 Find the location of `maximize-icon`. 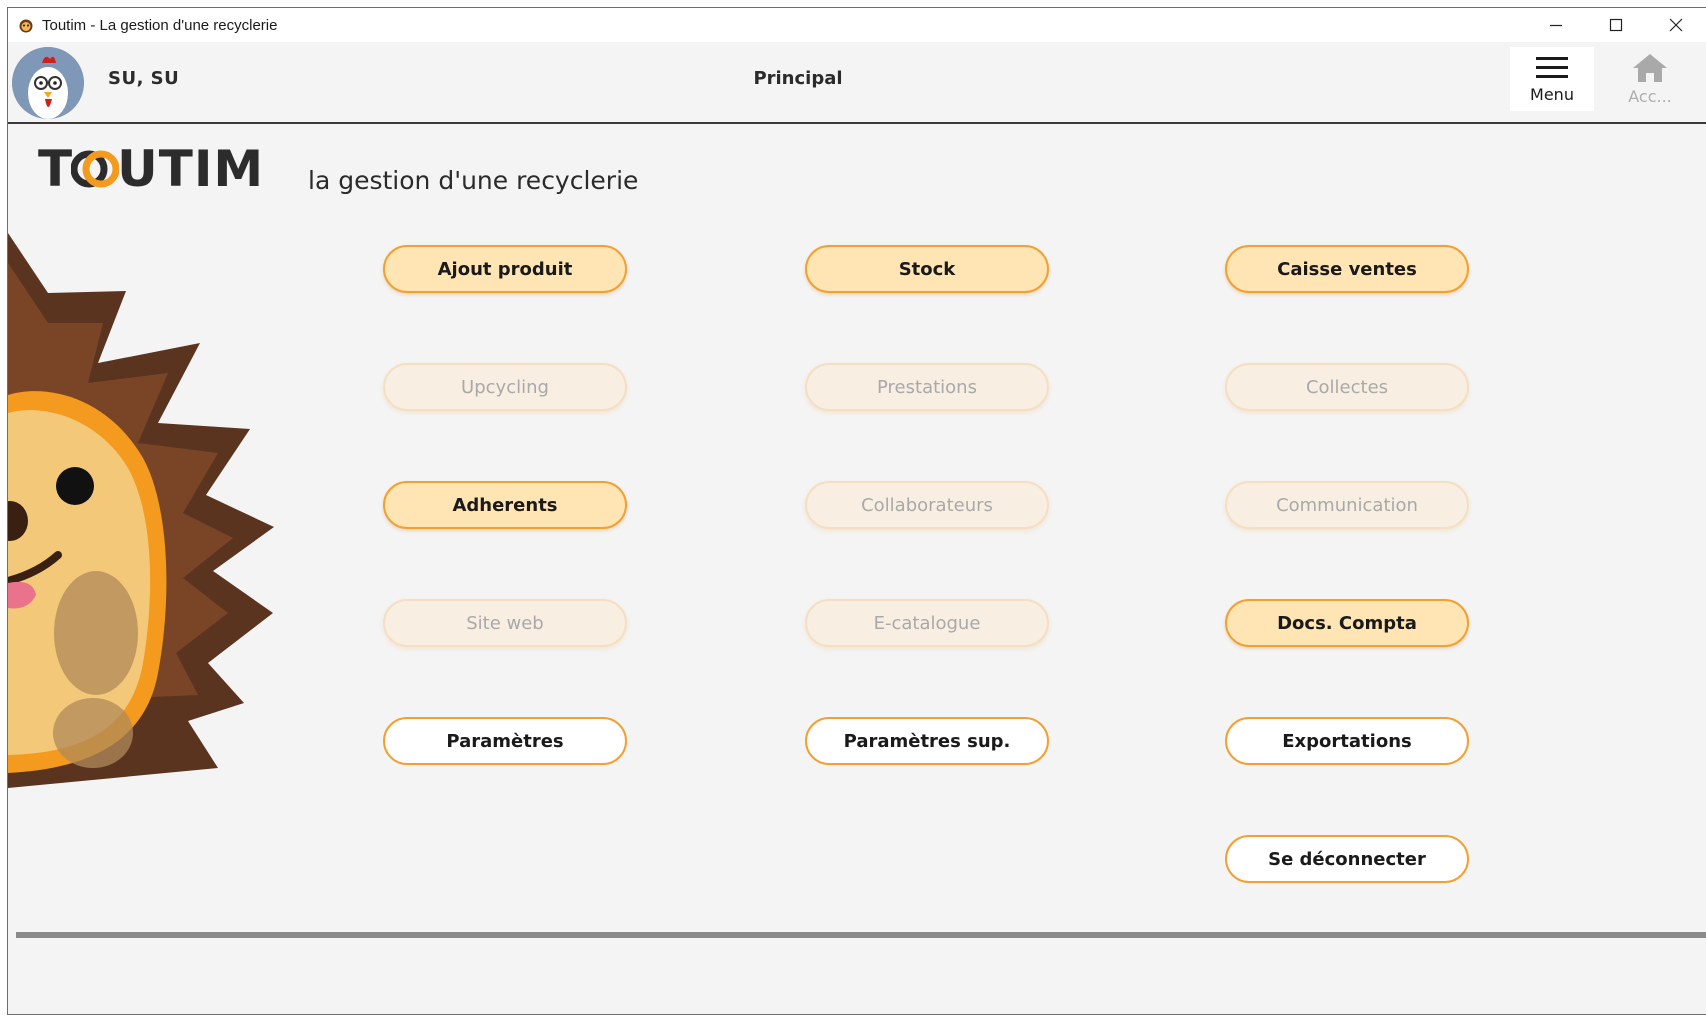

maximize-icon is located at coordinates (1616, 25).